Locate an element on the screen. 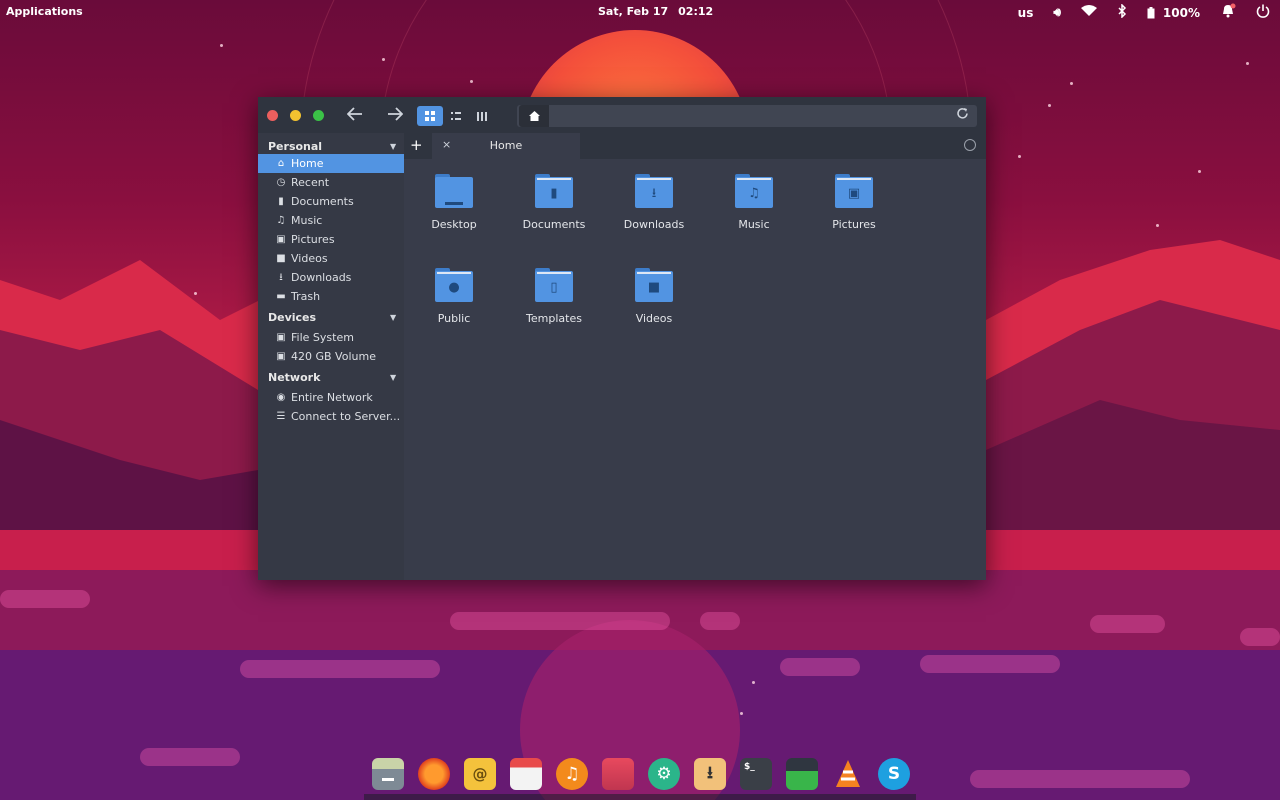  sidebar-item-recent: ◷ Recent is located at coordinates (331, 182).